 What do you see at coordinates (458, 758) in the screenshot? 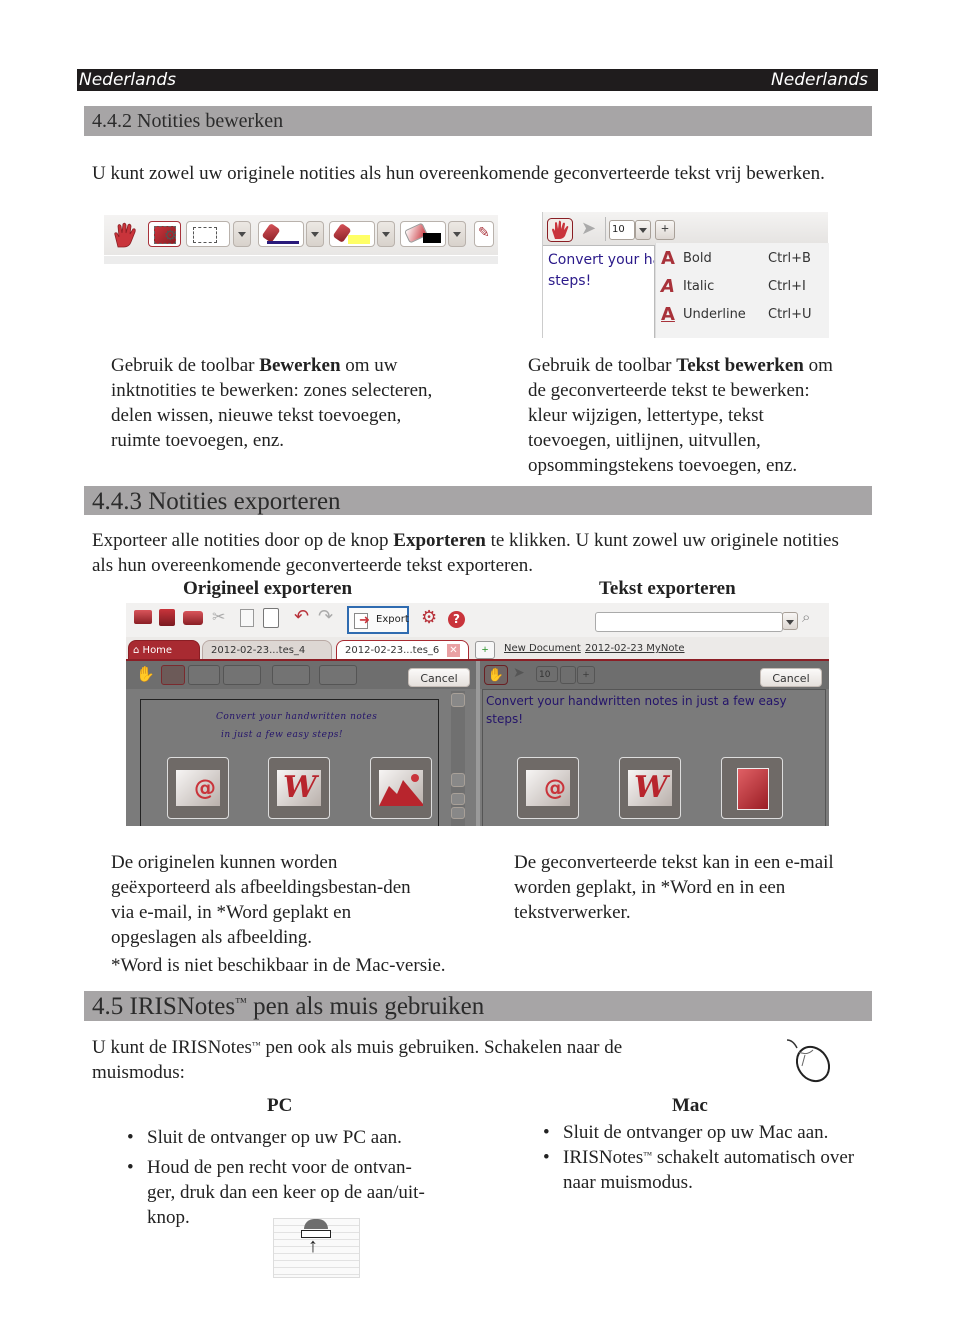
I see `vertical-scrollbar` at bounding box center [458, 758].